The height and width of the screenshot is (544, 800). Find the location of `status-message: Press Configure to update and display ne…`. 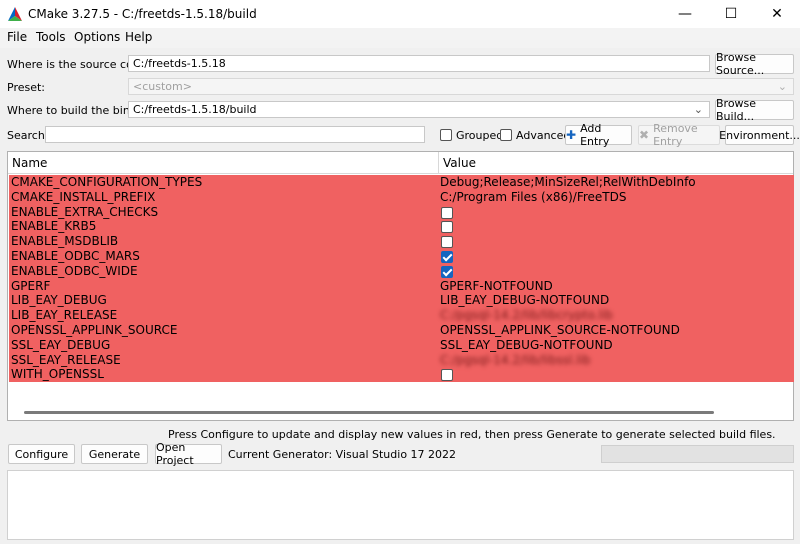

status-message: Press Configure to update and display ne… is located at coordinates (472, 434).